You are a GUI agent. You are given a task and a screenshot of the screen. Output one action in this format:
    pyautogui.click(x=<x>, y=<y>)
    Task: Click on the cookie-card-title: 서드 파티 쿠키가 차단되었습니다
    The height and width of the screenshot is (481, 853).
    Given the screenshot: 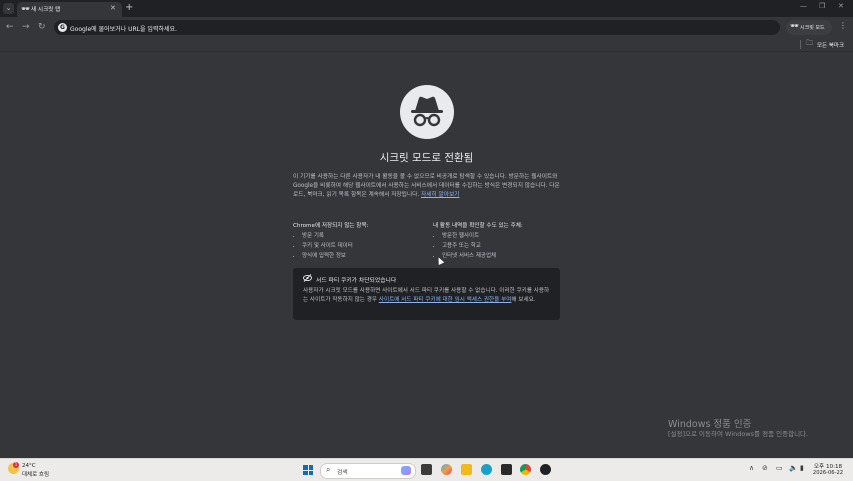 What is the action you would take?
    pyautogui.click(x=356, y=281)
    